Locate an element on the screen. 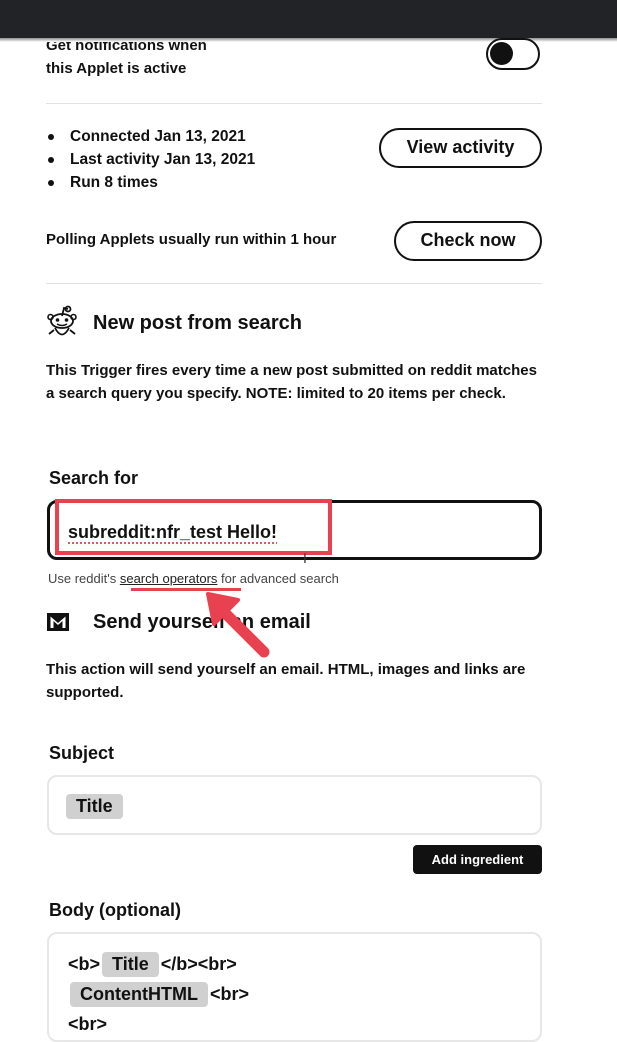 The width and height of the screenshot is (617, 1042). body-line: <b> Title </b><br> is located at coordinates (152, 964).